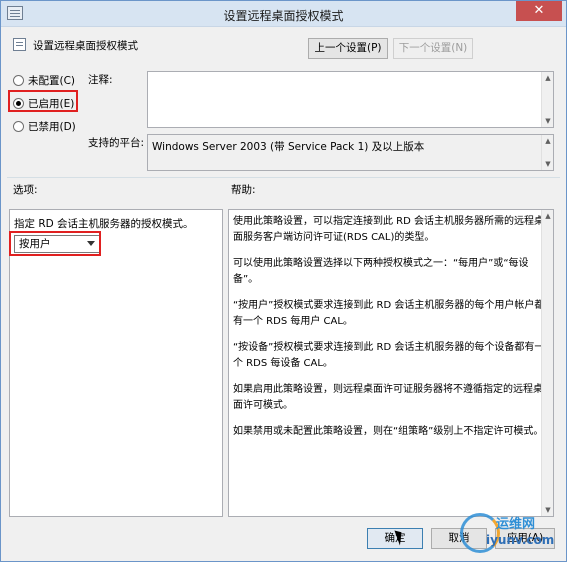 The width and height of the screenshot is (567, 562). I want to click on window-title: 设置远程桌面授权模式, so click(283, 16).